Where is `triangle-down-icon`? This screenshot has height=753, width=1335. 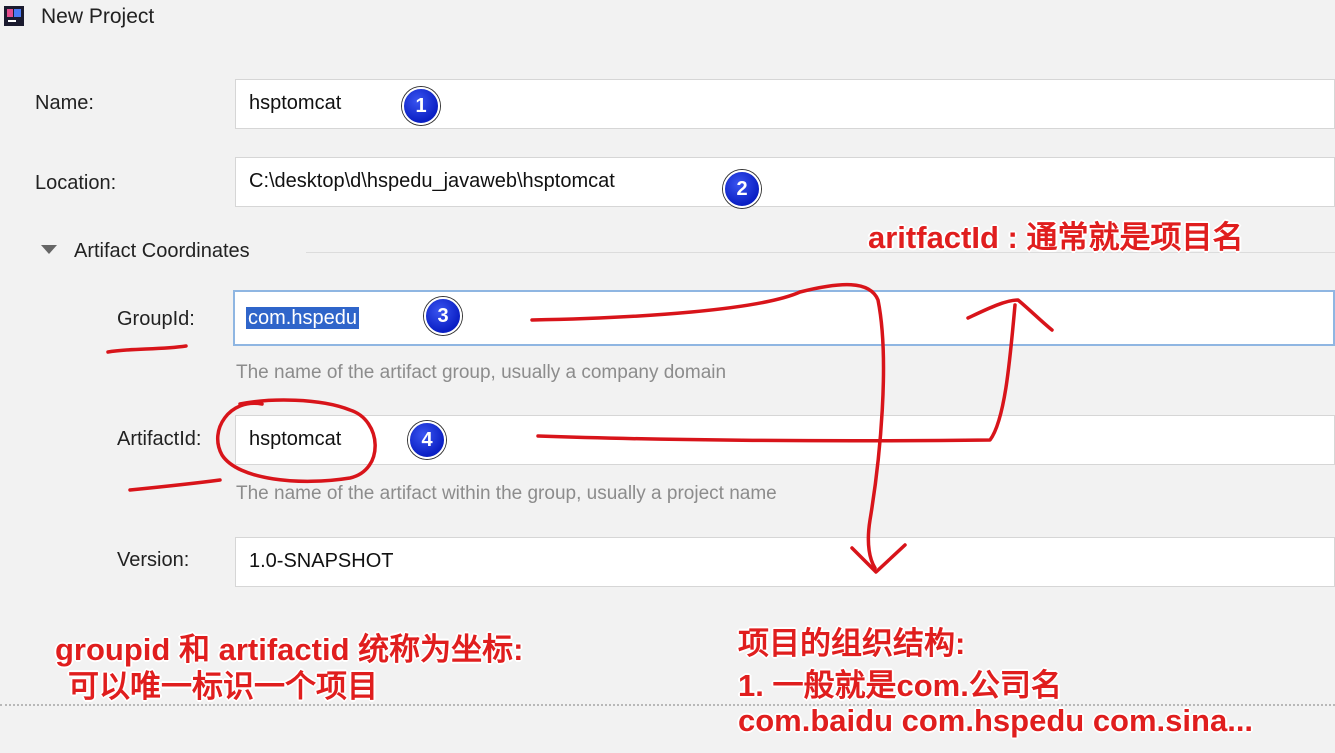 triangle-down-icon is located at coordinates (49, 249).